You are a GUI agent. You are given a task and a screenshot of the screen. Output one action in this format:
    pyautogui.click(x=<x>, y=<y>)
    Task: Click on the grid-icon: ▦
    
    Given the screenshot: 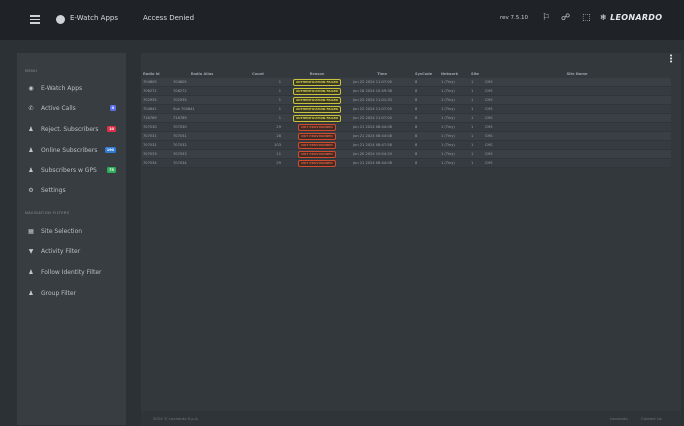 What is the action you would take?
    pyautogui.click(x=31, y=231)
    